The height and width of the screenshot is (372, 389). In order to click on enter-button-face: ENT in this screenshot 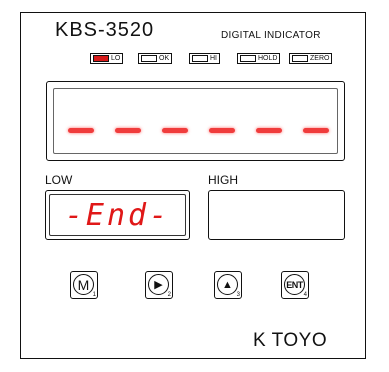, I will do `click(294, 284)`.